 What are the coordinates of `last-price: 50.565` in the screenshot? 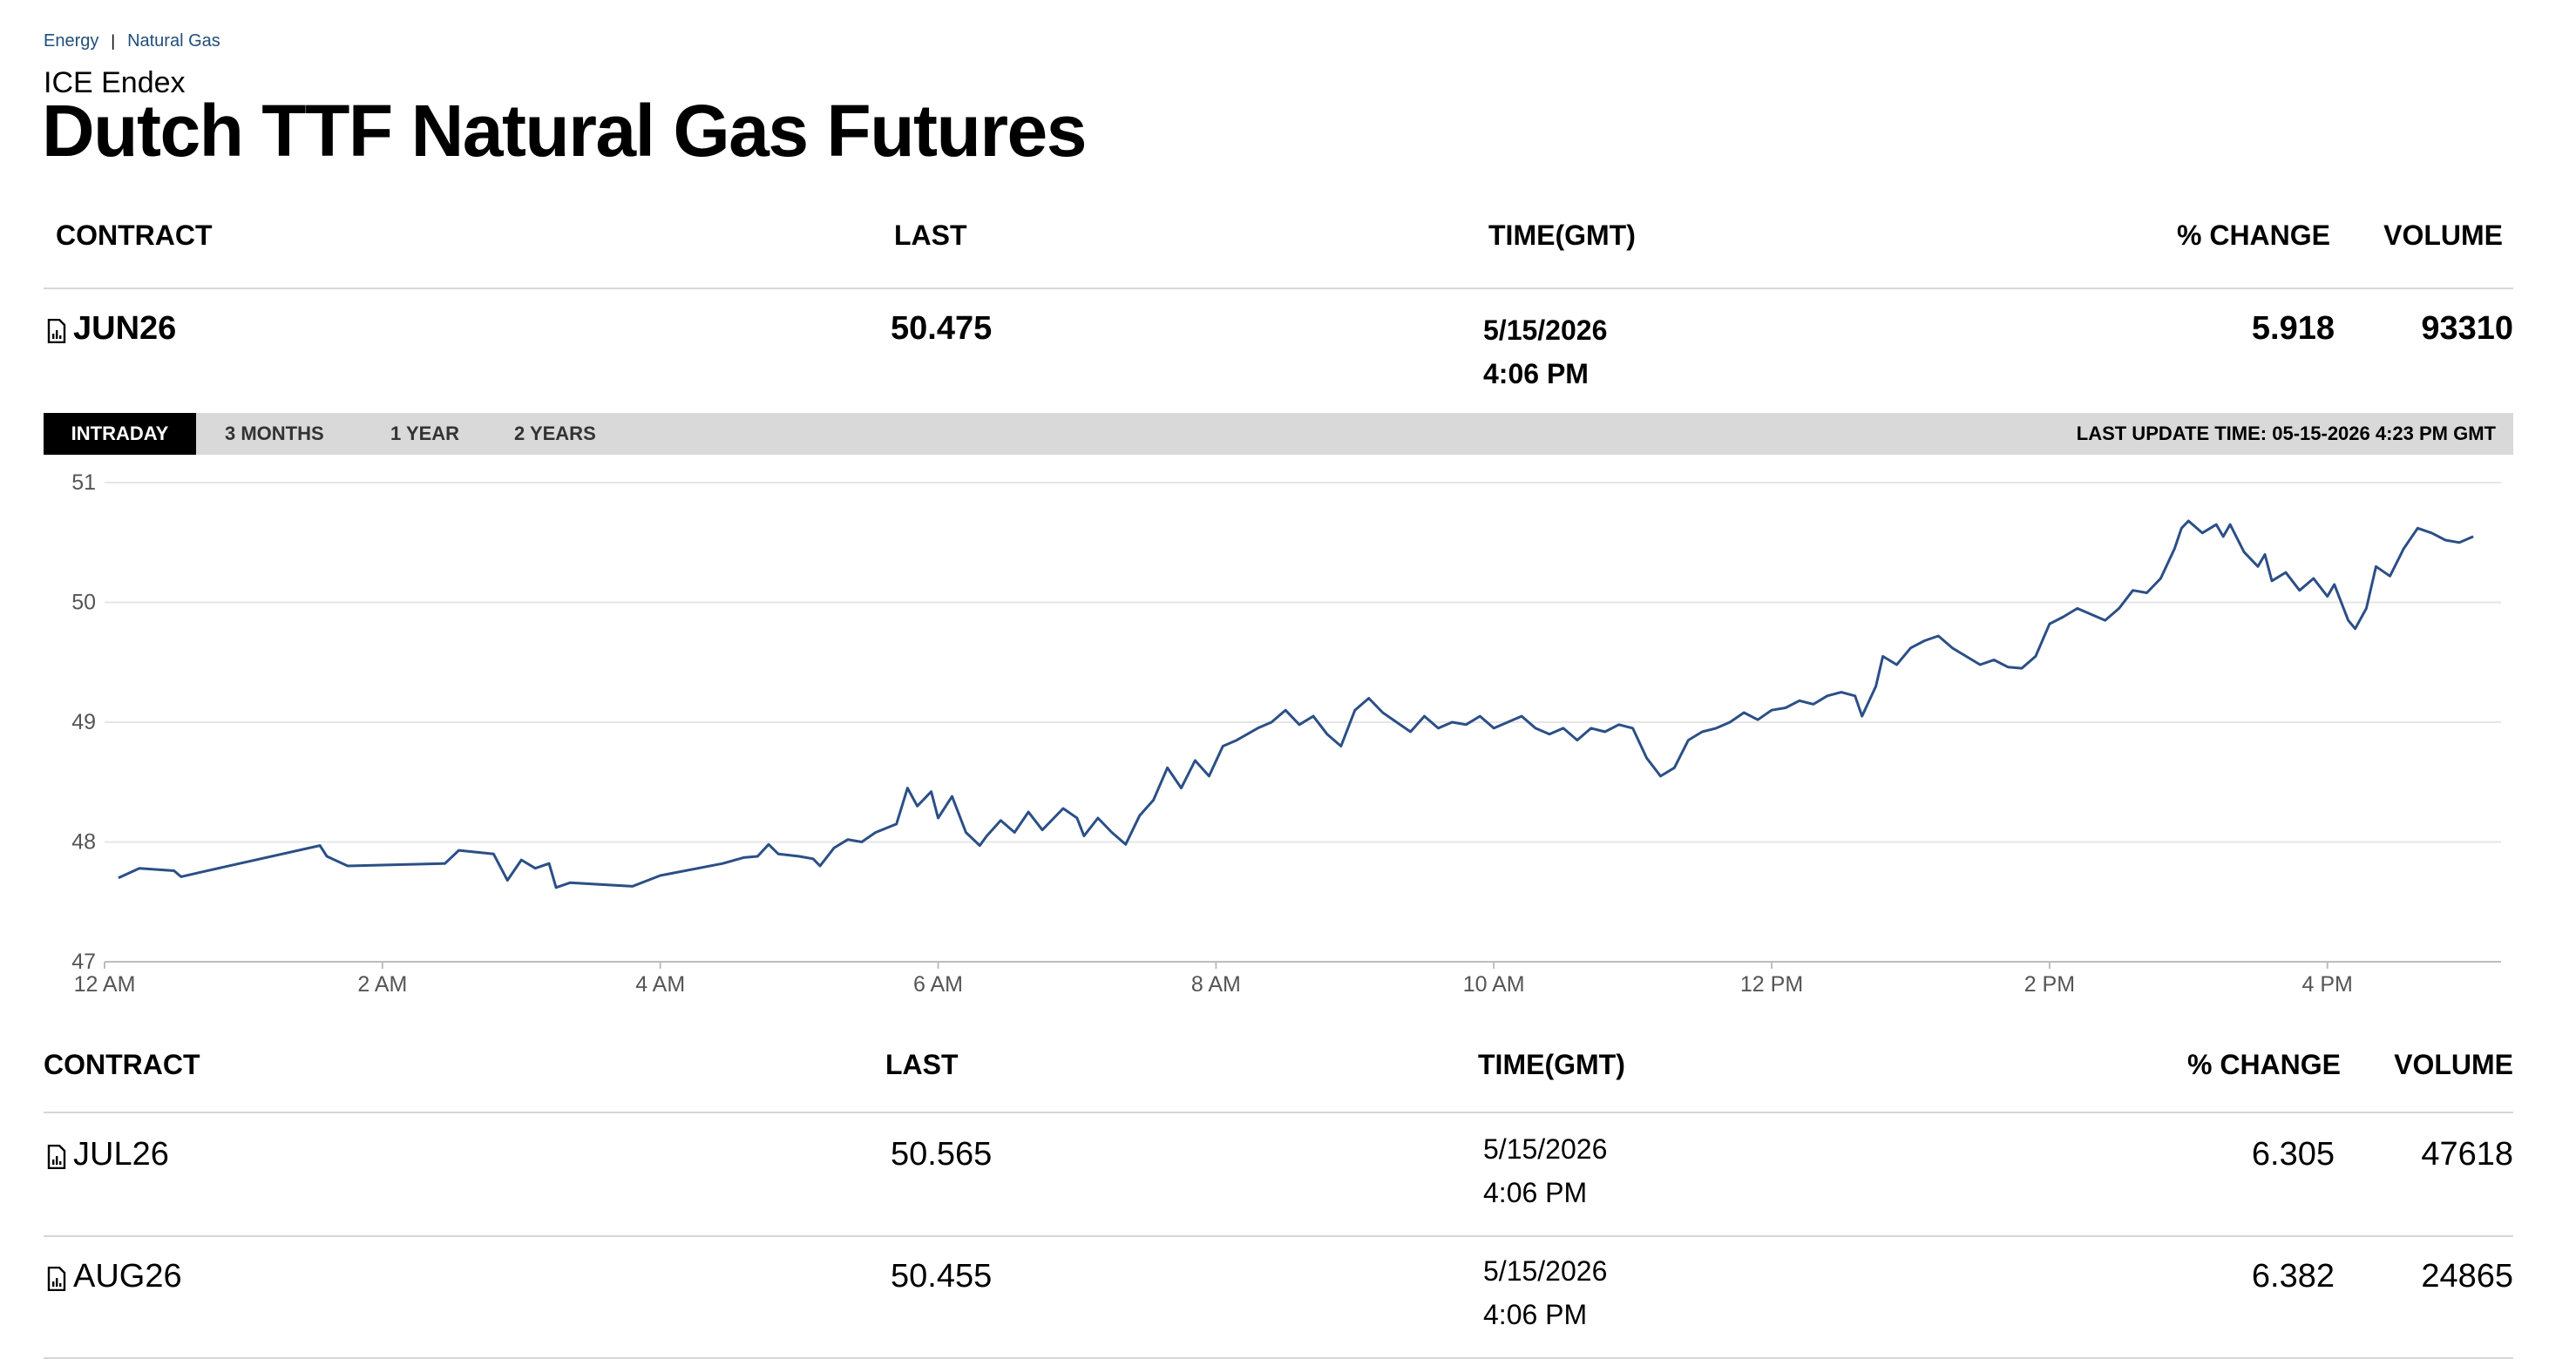 It's located at (942, 1154).